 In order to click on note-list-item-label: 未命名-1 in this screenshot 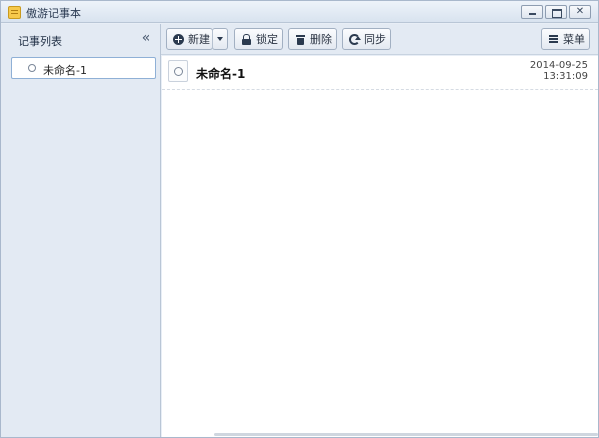, I will do `click(65, 70)`.